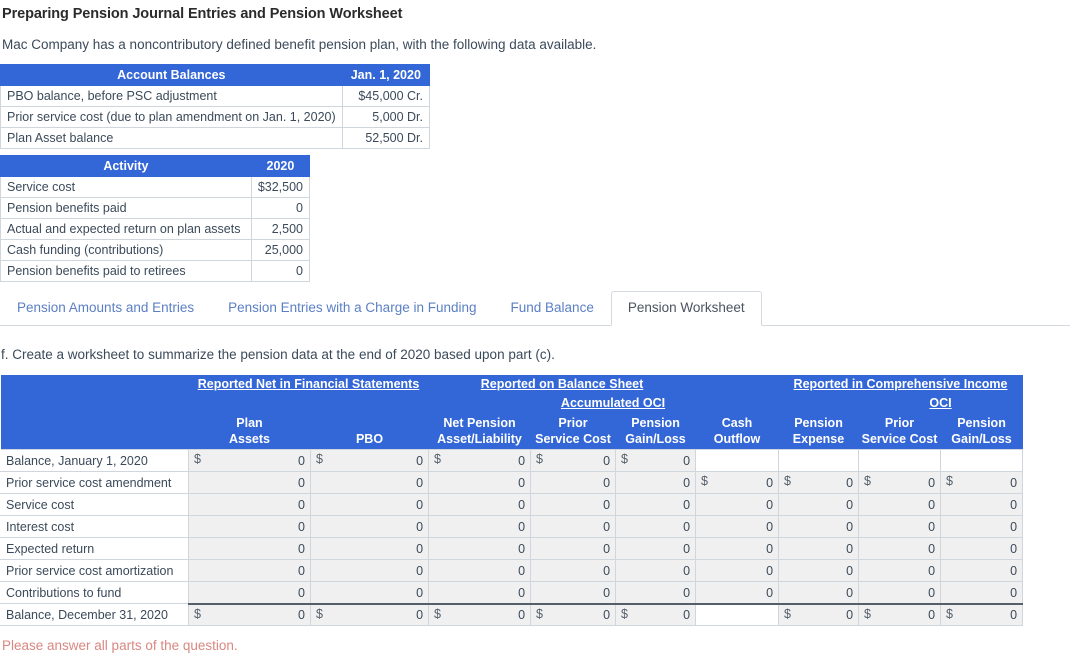 The image size is (1072, 659). I want to click on tab-label: Fund Balance, so click(552, 307).